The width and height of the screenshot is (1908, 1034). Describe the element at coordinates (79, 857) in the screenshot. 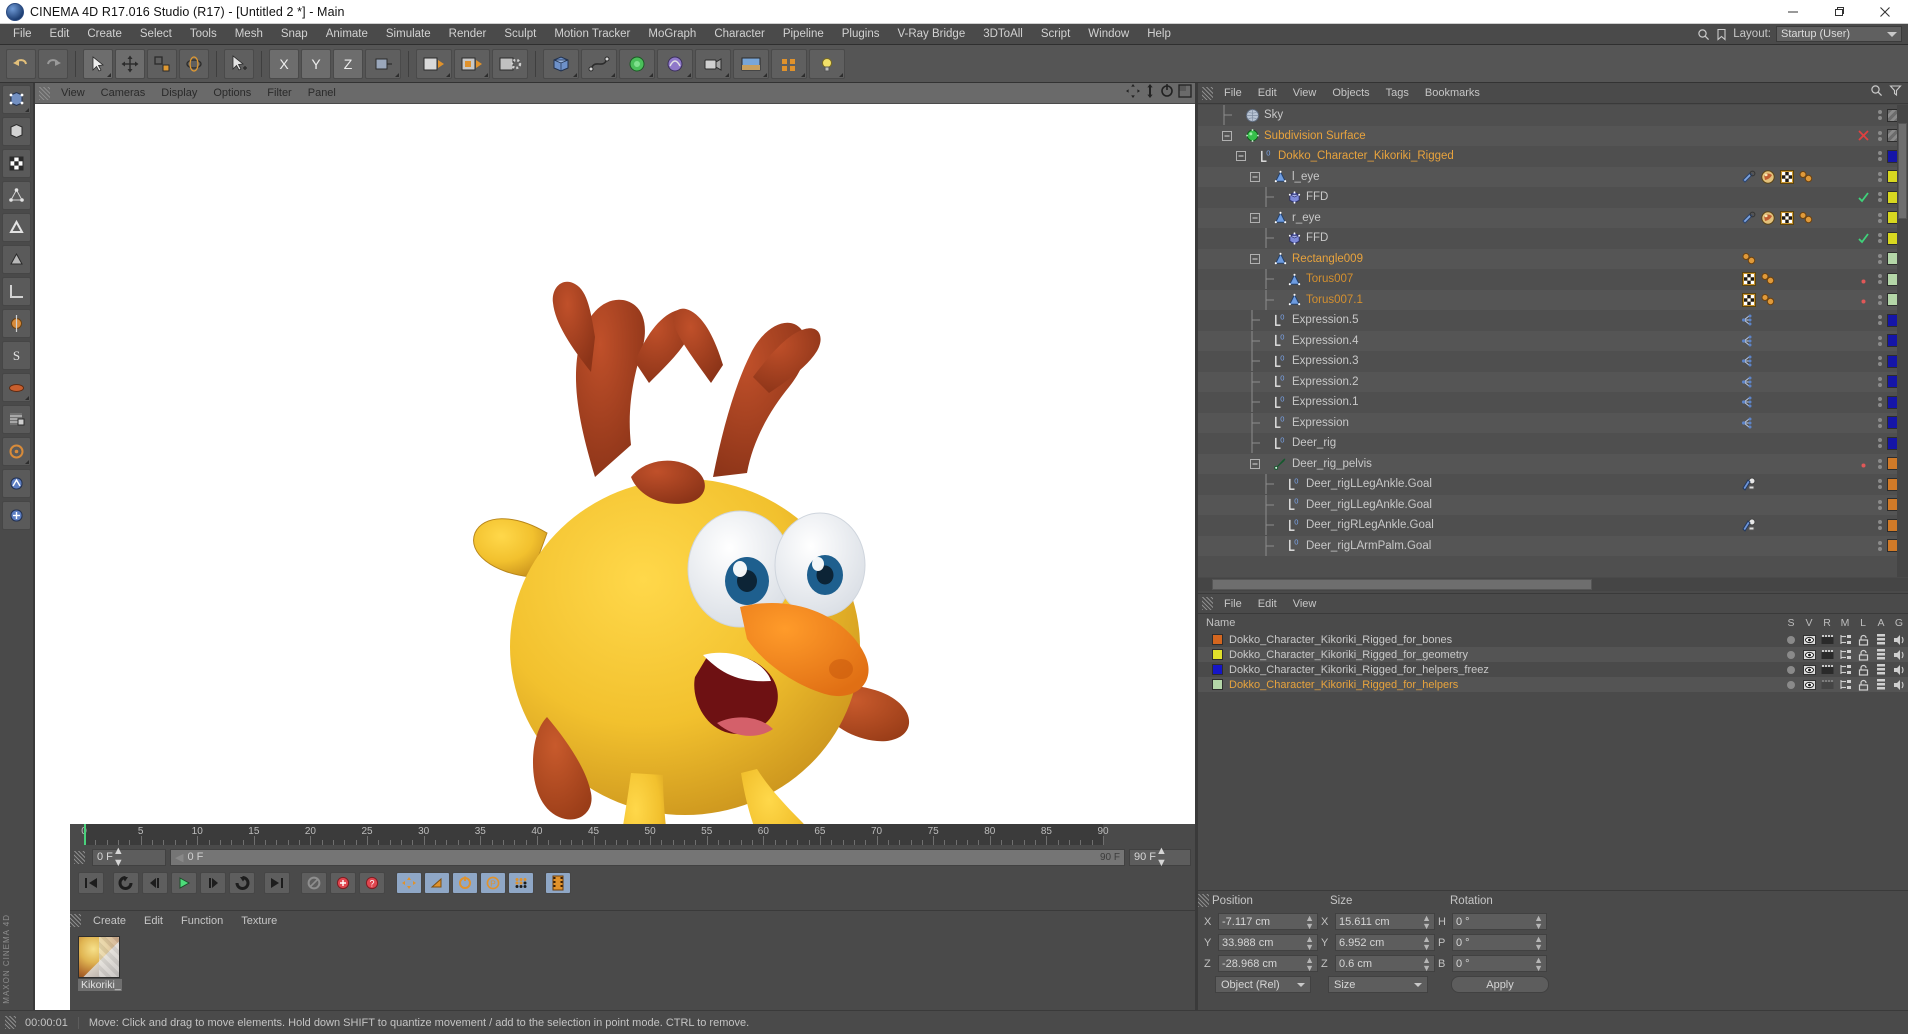

I see `panel-grip-icon-timeline` at that location.